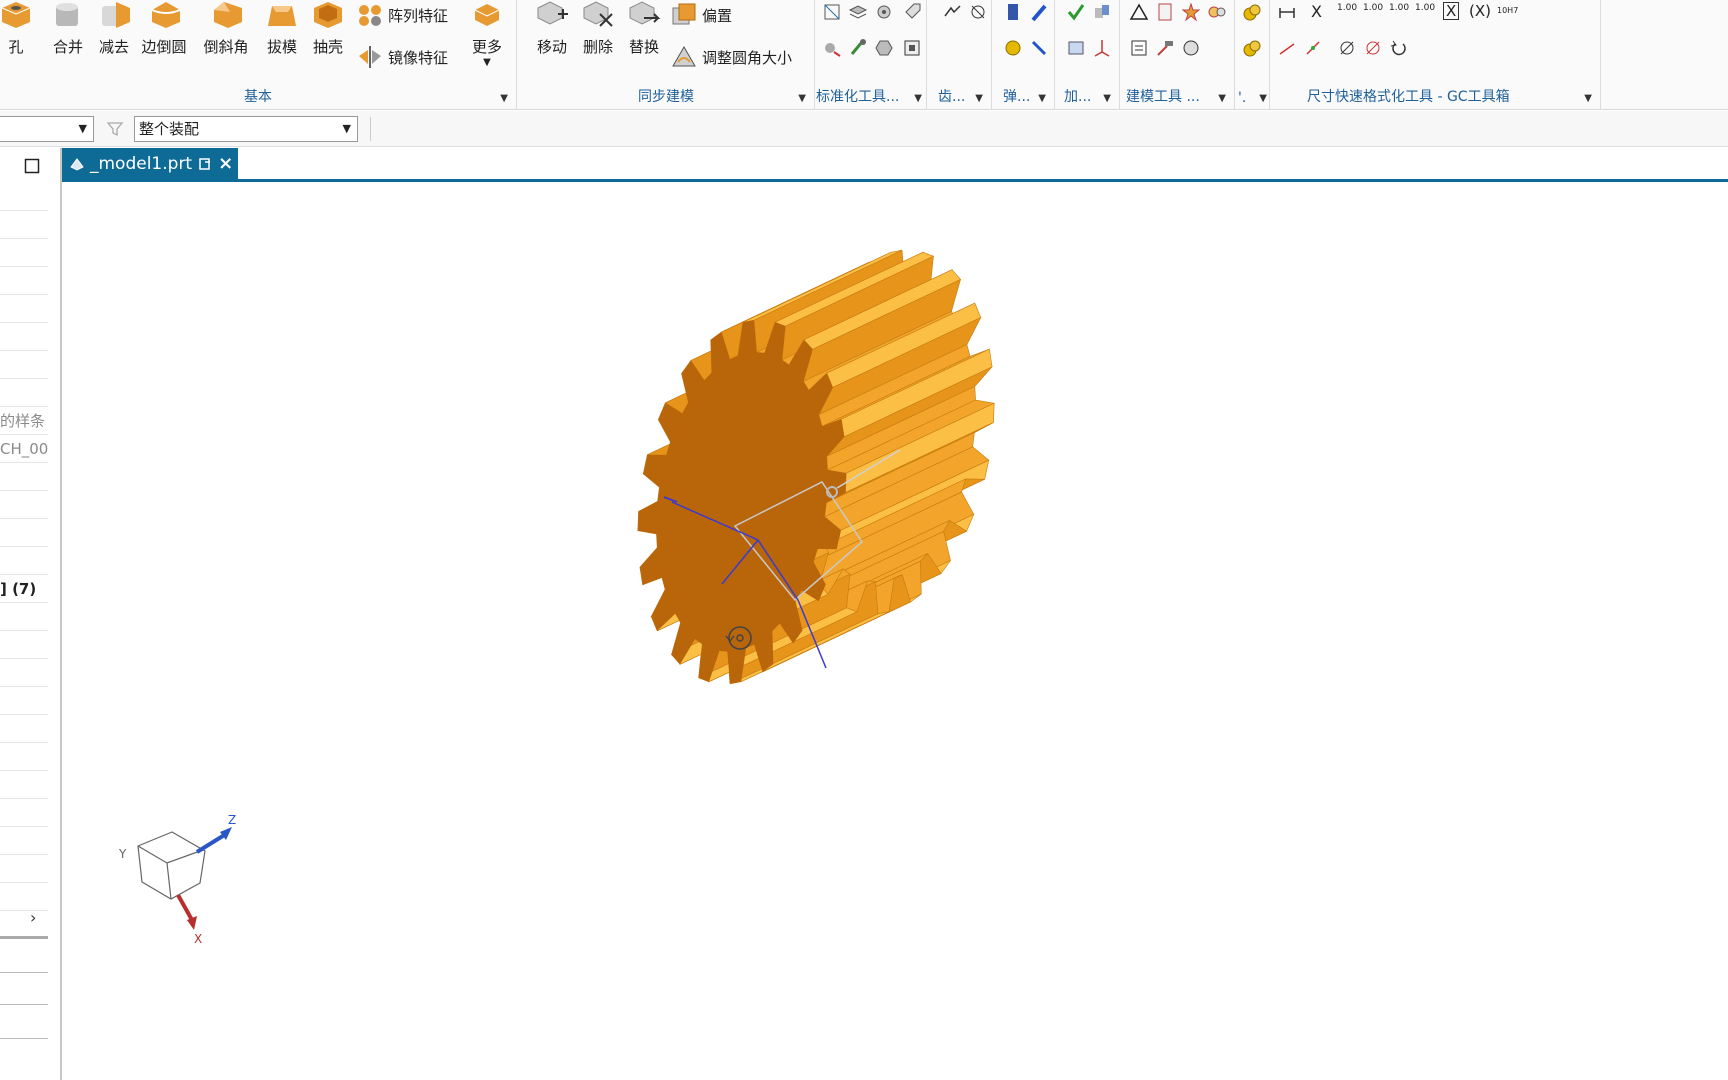 The width and height of the screenshot is (1728, 1080). Describe the element at coordinates (487, 34) in the screenshot. I see `more-button: 更多 ▼` at that location.